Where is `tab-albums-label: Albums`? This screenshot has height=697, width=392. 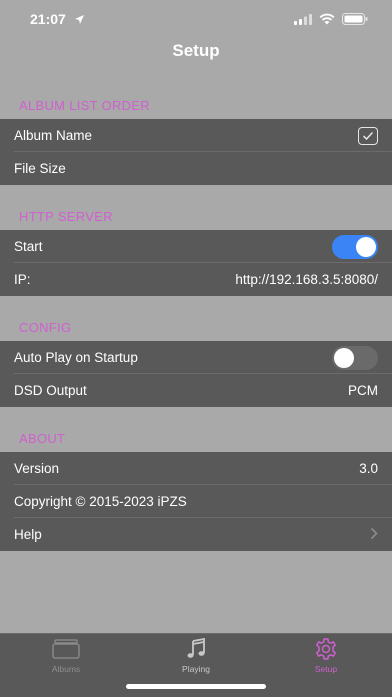 tab-albums-label: Albums is located at coordinates (66, 669).